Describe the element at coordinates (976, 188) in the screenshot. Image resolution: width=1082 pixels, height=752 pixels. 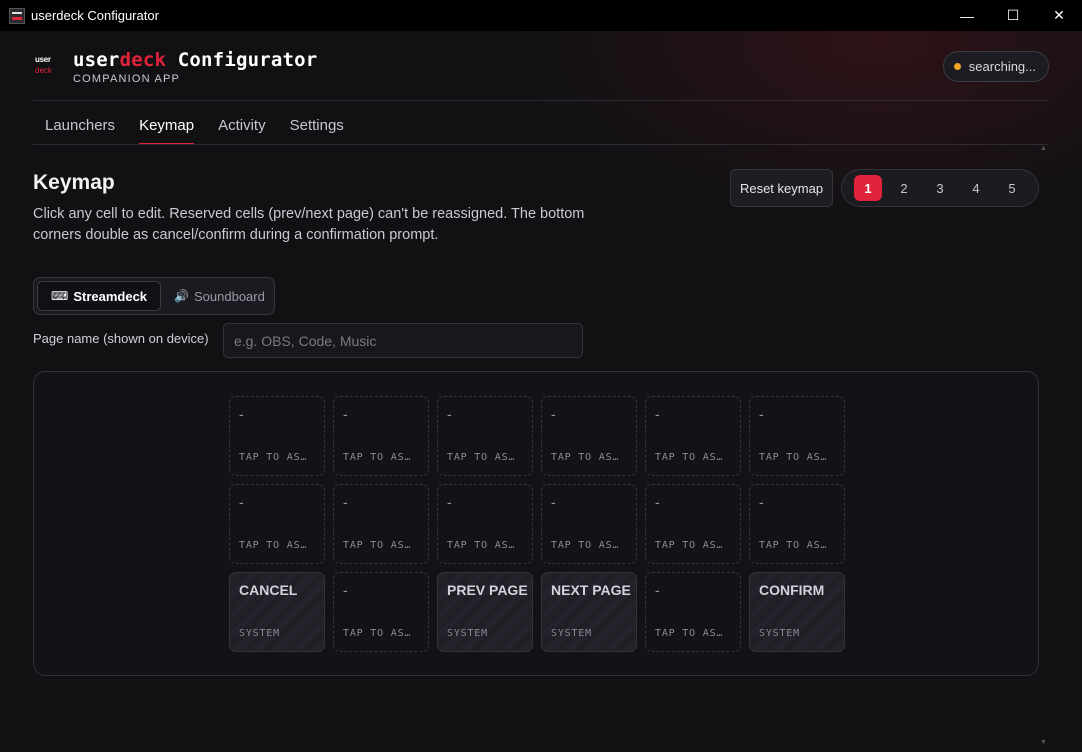
I see `page-button-4: 4` at that location.